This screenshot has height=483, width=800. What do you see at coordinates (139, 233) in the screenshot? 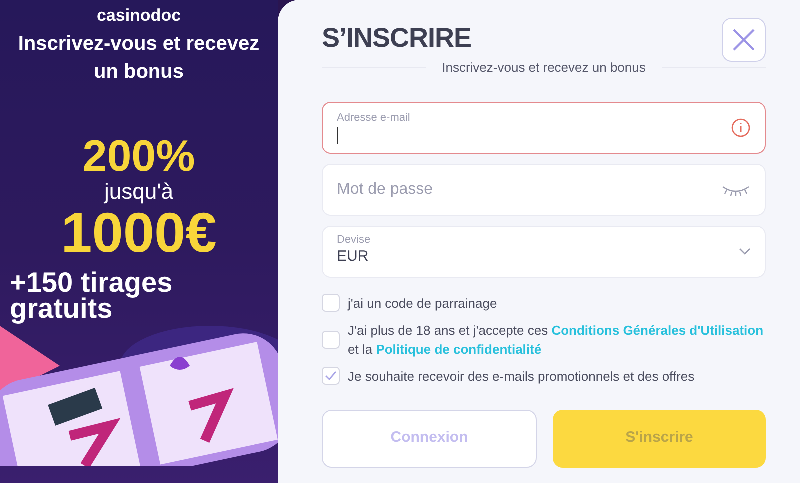
I see `bonus-amount: 1000€` at bounding box center [139, 233].